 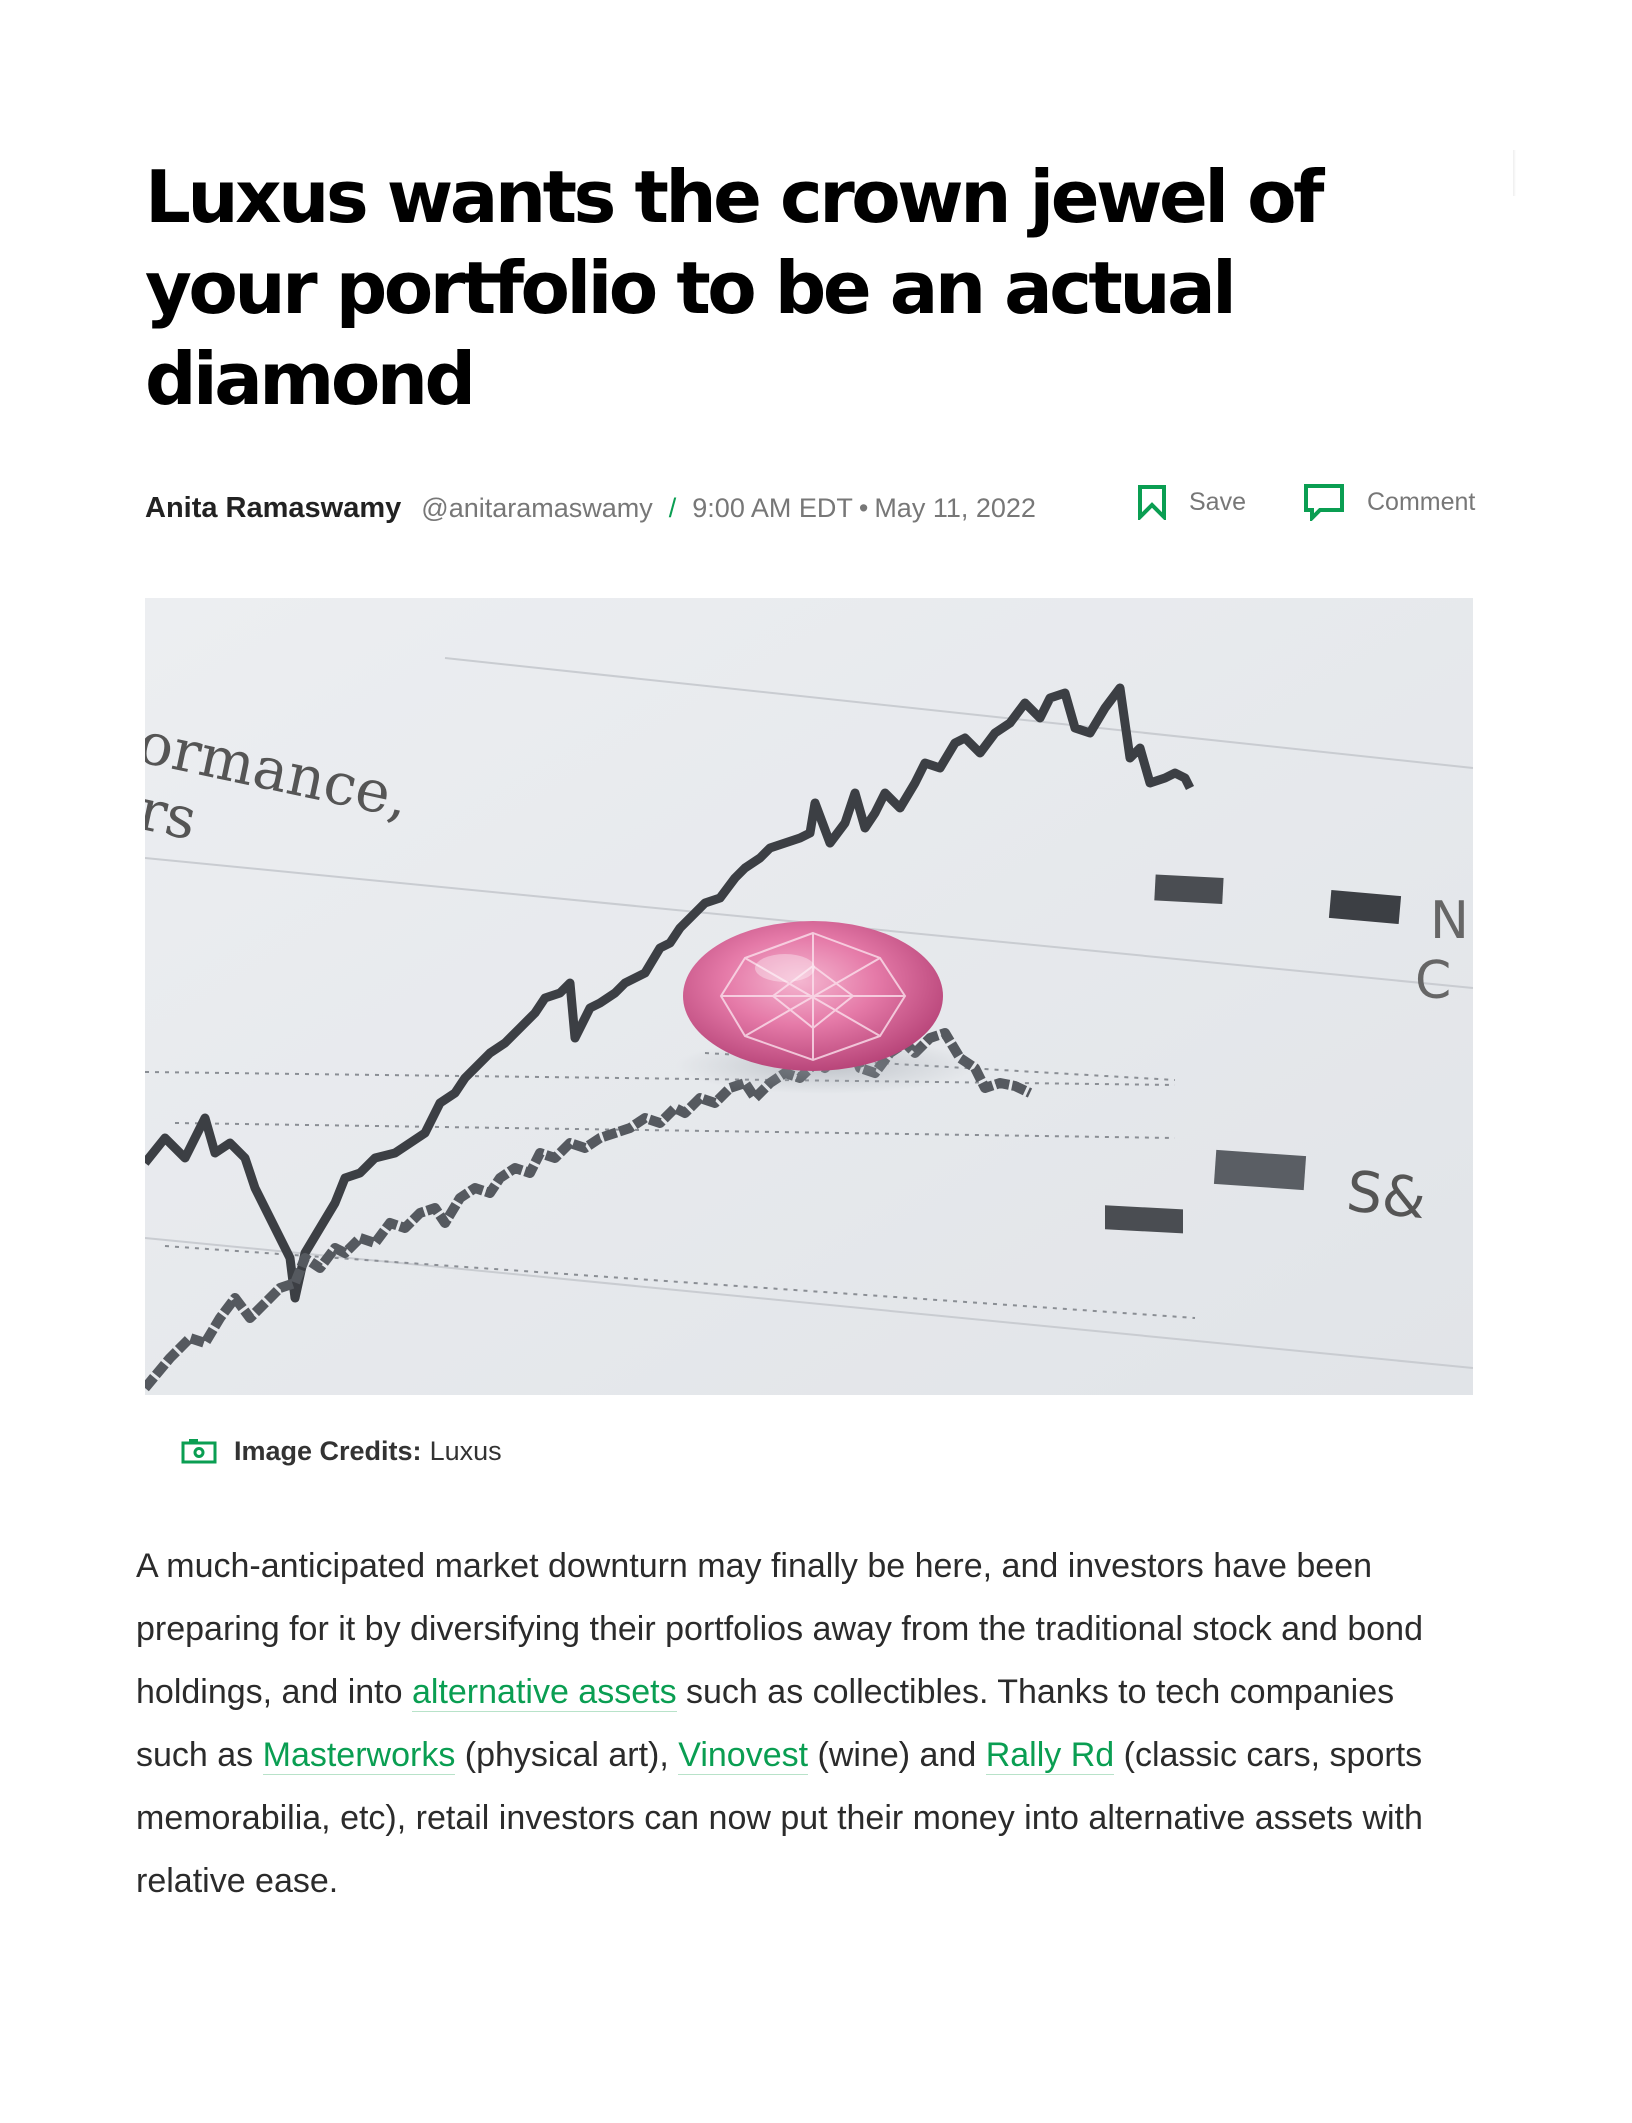 I want to click on save-button: Save, so click(x=1191, y=502).